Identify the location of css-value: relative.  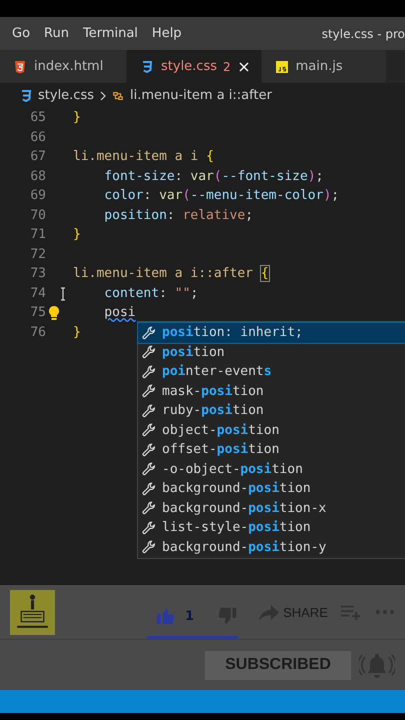
(214, 215).